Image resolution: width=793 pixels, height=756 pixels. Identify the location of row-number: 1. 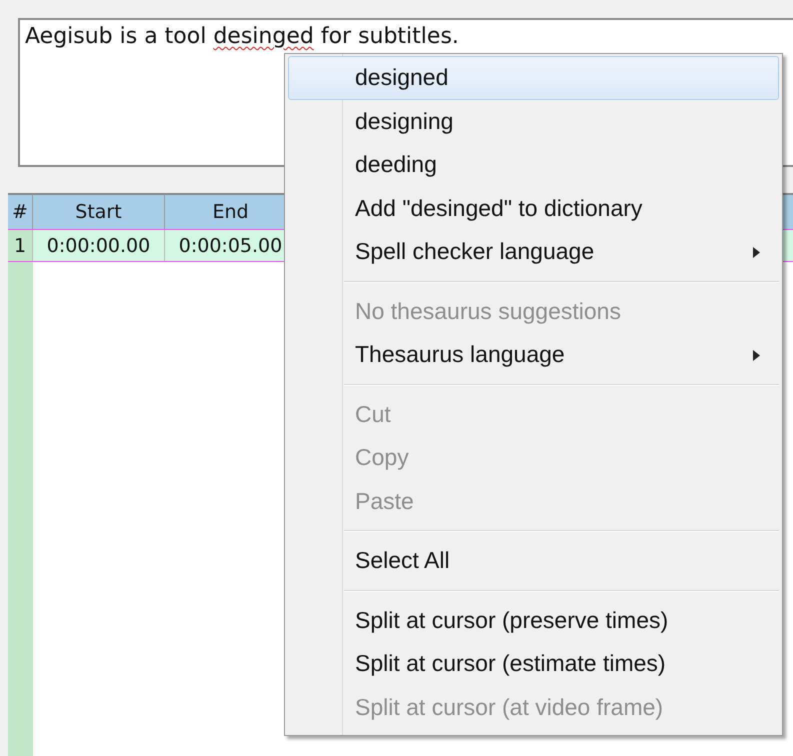
(20, 245).